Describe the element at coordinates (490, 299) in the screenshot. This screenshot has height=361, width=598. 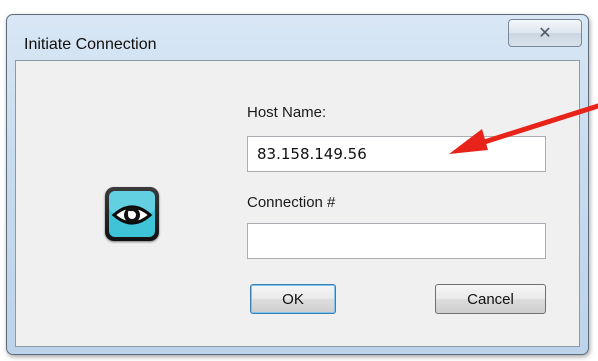
I see `cancel-button: Cancel` at that location.